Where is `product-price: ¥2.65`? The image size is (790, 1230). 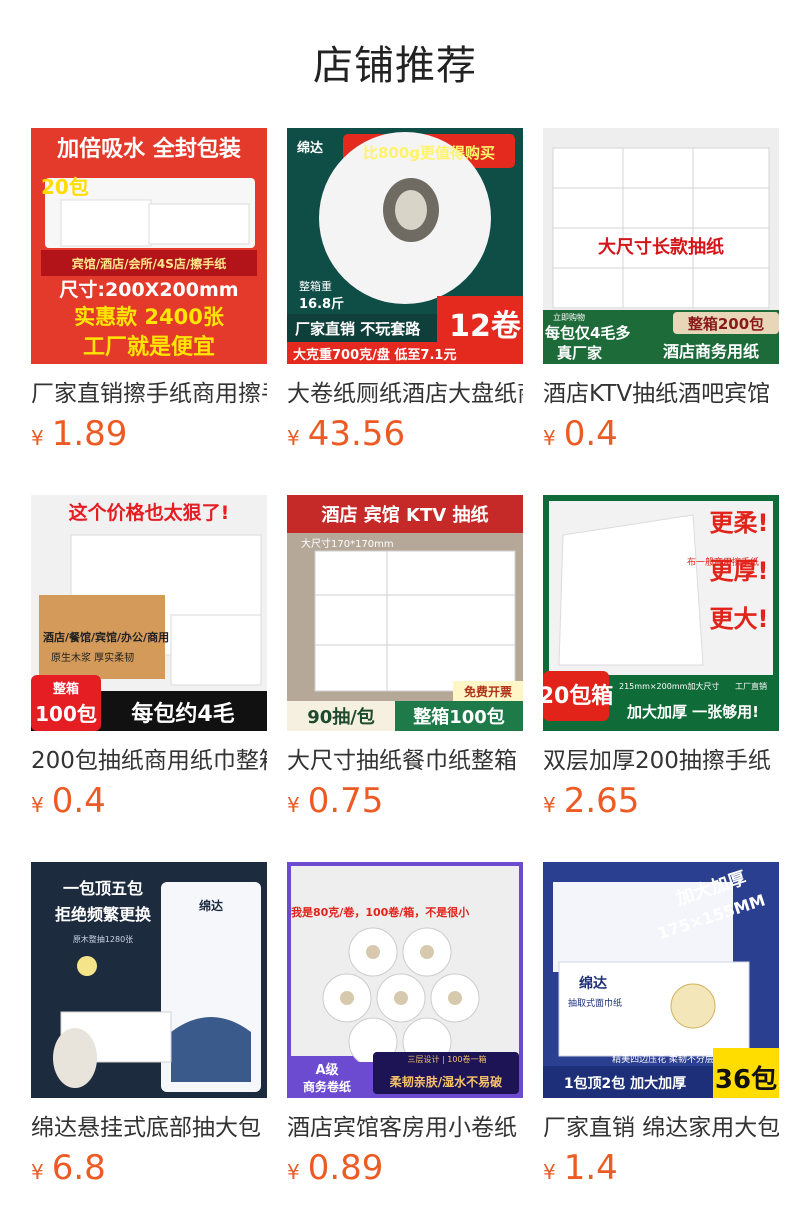
product-price: ¥2.65 is located at coordinates (591, 801).